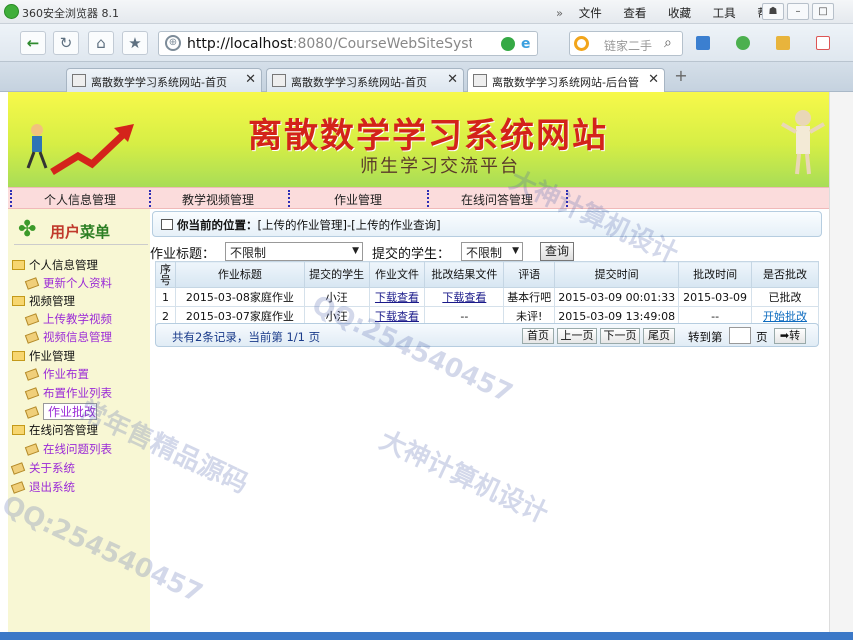 The image size is (853, 640). I want to click on favorite-button: ★, so click(135, 43).